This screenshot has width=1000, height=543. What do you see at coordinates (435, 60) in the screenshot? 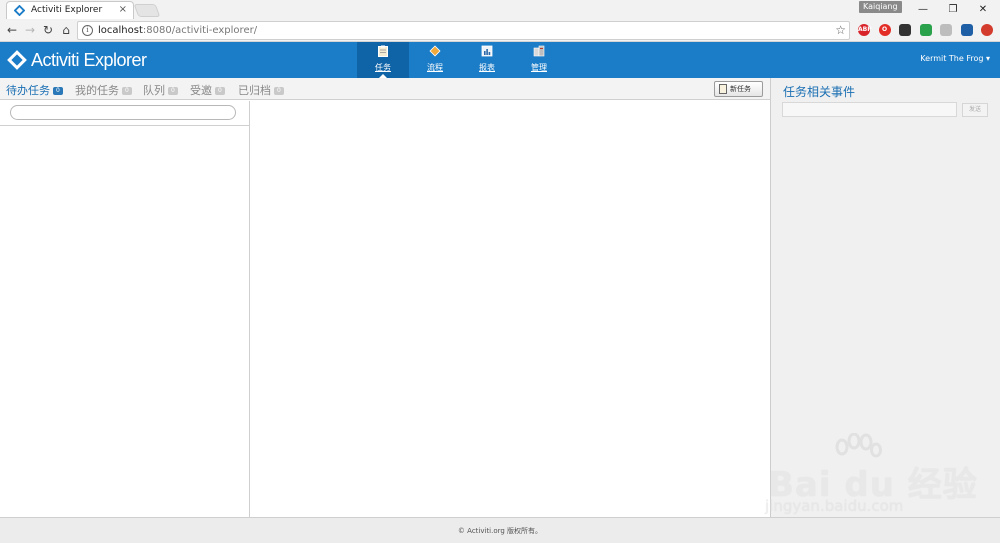
I see `main-nav-process: 流程` at bounding box center [435, 60].